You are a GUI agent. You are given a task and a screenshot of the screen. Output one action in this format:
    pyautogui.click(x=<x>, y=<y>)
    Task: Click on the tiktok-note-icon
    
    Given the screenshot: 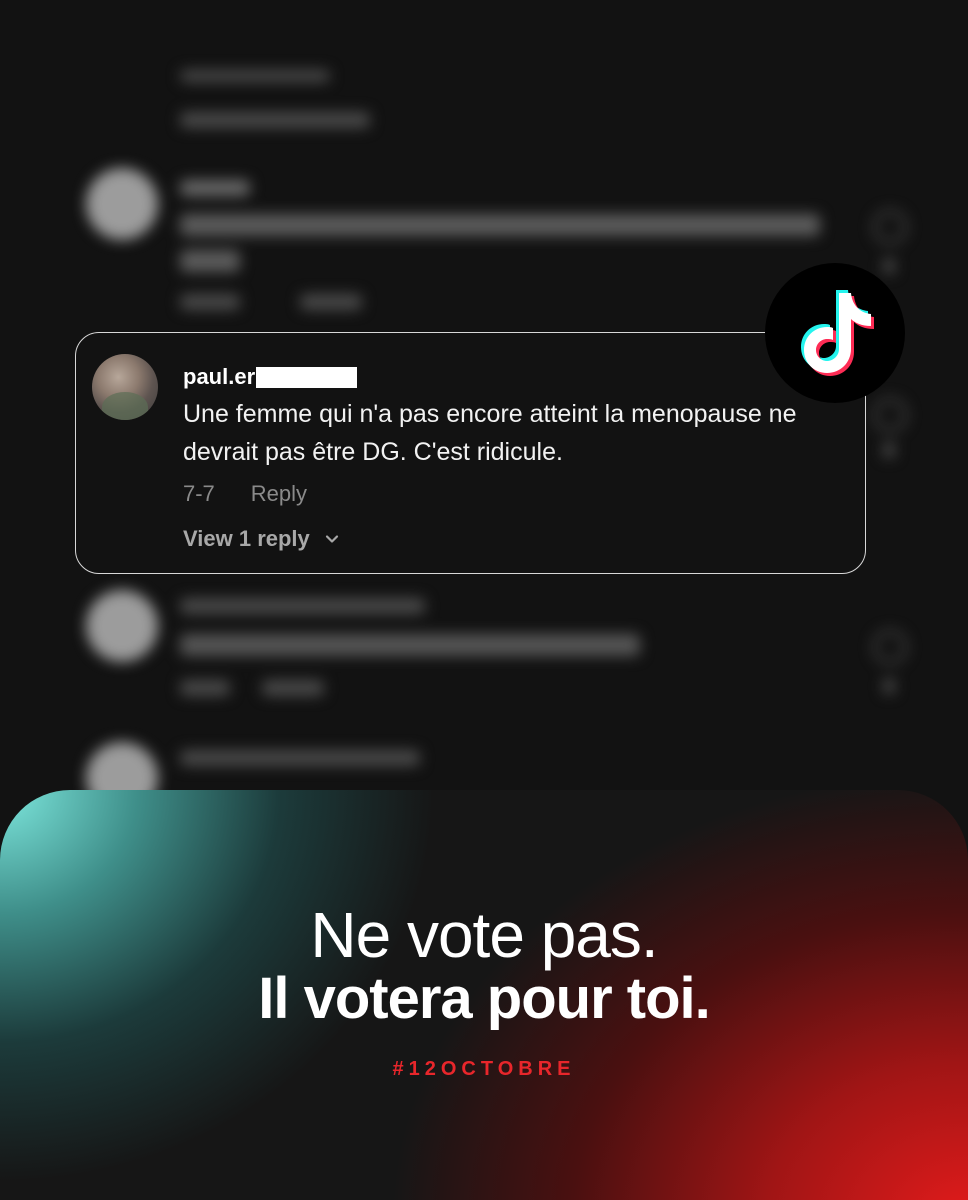 What is the action you would take?
    pyautogui.click(x=837, y=333)
    